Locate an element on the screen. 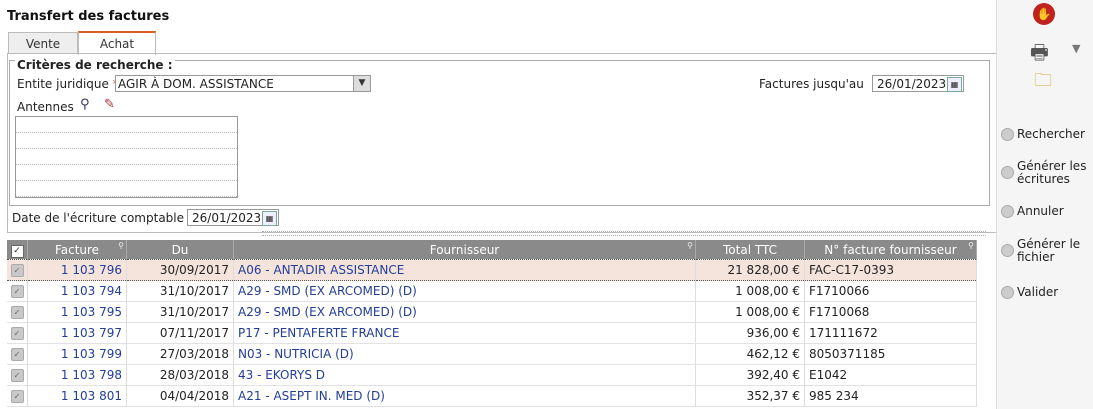 The width and height of the screenshot is (1093, 409). entite-select: AGIR À DOM. ASSISTANCE ▼ is located at coordinates (243, 83).